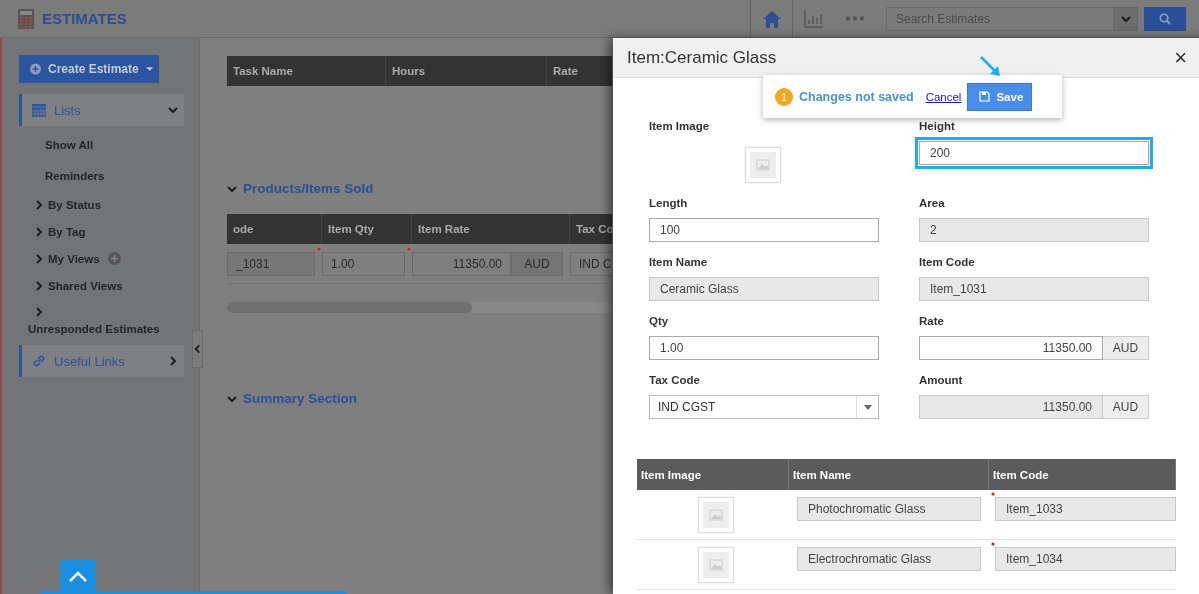 This screenshot has width=1199, height=594. What do you see at coordinates (94, 329) in the screenshot?
I see `sidebar-item: Unresponded Estimates` at bounding box center [94, 329].